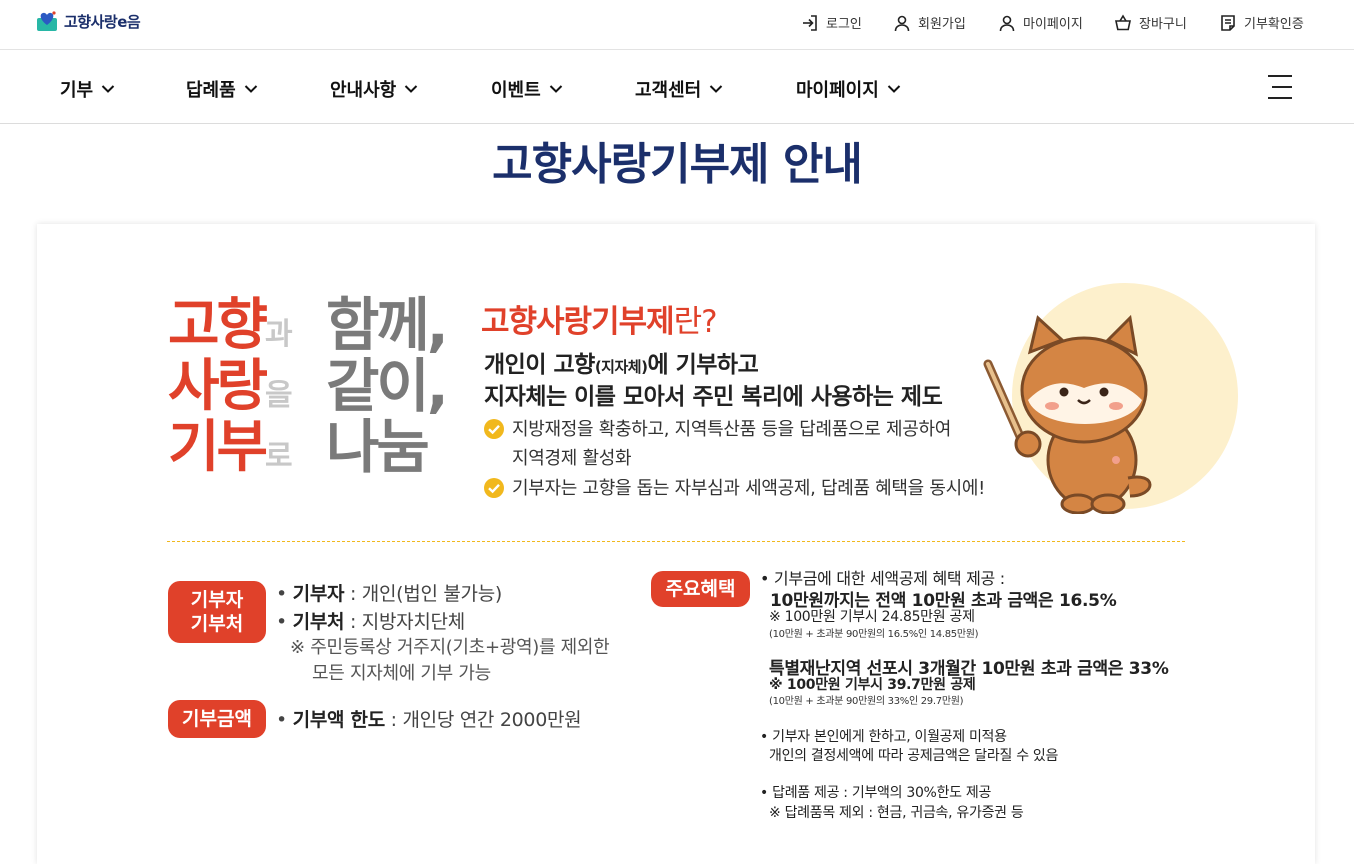 This screenshot has width=1354, height=864. What do you see at coordinates (1110, 398) in the screenshot?
I see `cat-mascot-illustration` at bounding box center [1110, 398].